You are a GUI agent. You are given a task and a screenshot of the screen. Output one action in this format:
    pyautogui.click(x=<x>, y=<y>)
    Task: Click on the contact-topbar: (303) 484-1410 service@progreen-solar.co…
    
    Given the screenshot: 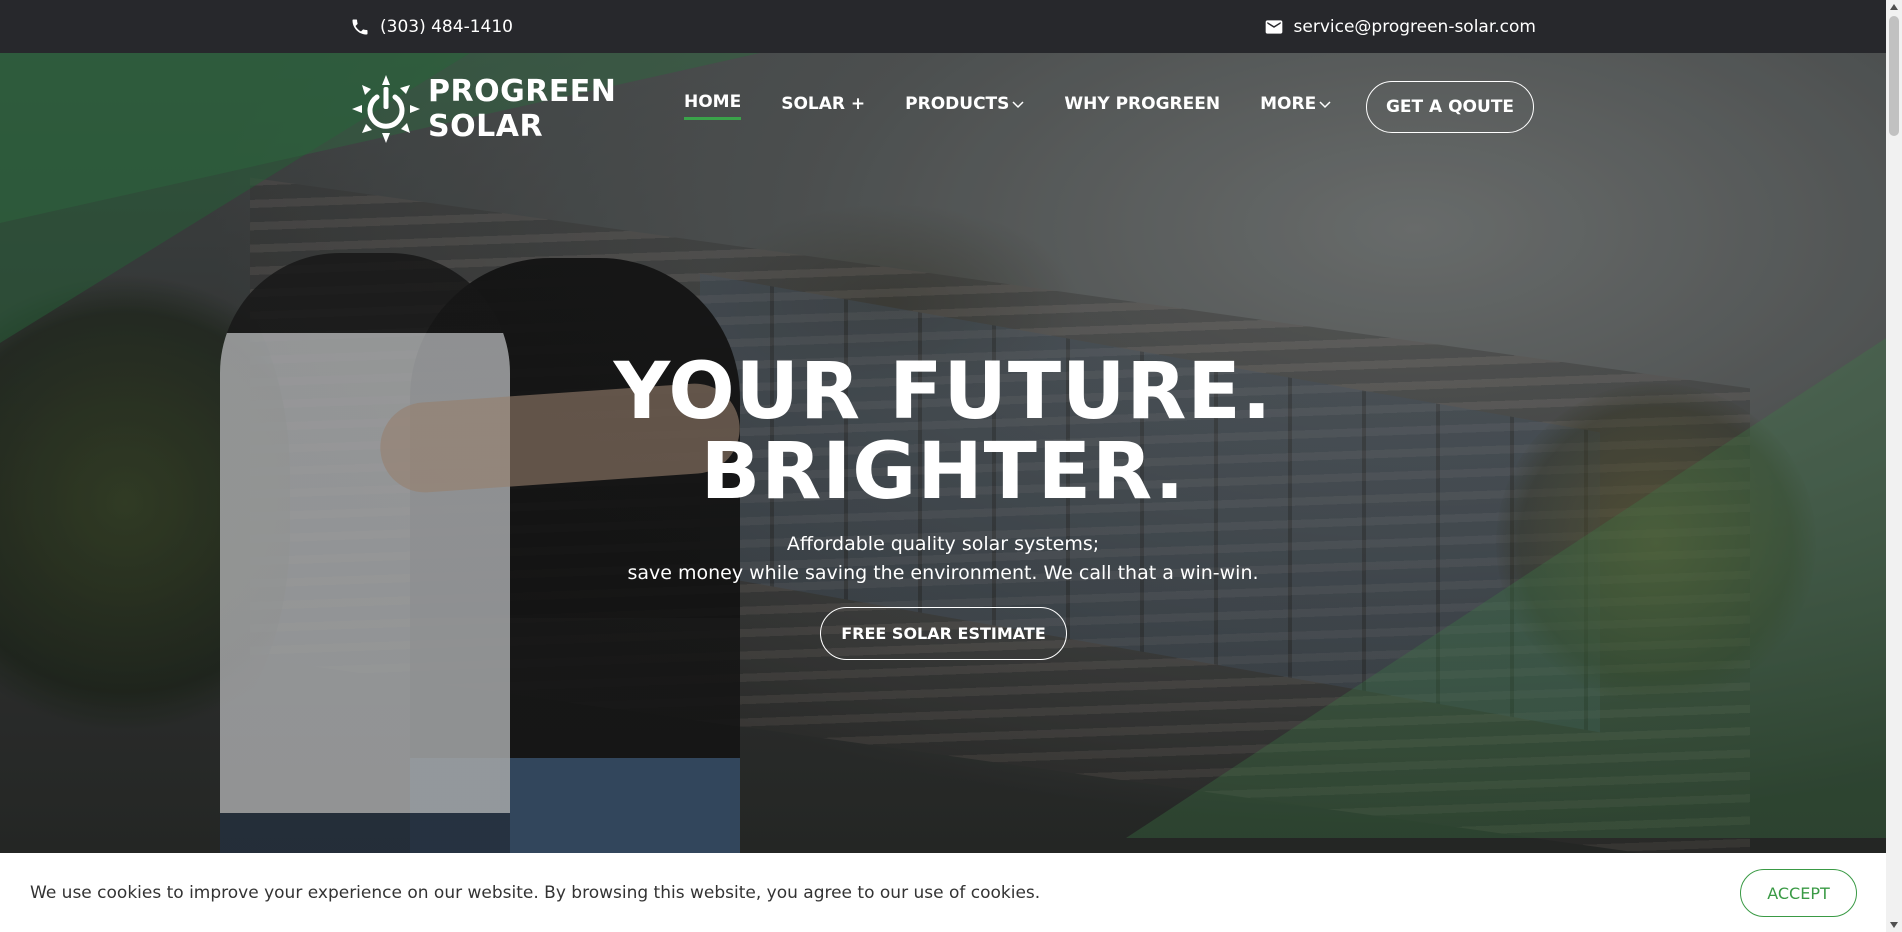 What is the action you would take?
    pyautogui.click(x=943, y=26)
    